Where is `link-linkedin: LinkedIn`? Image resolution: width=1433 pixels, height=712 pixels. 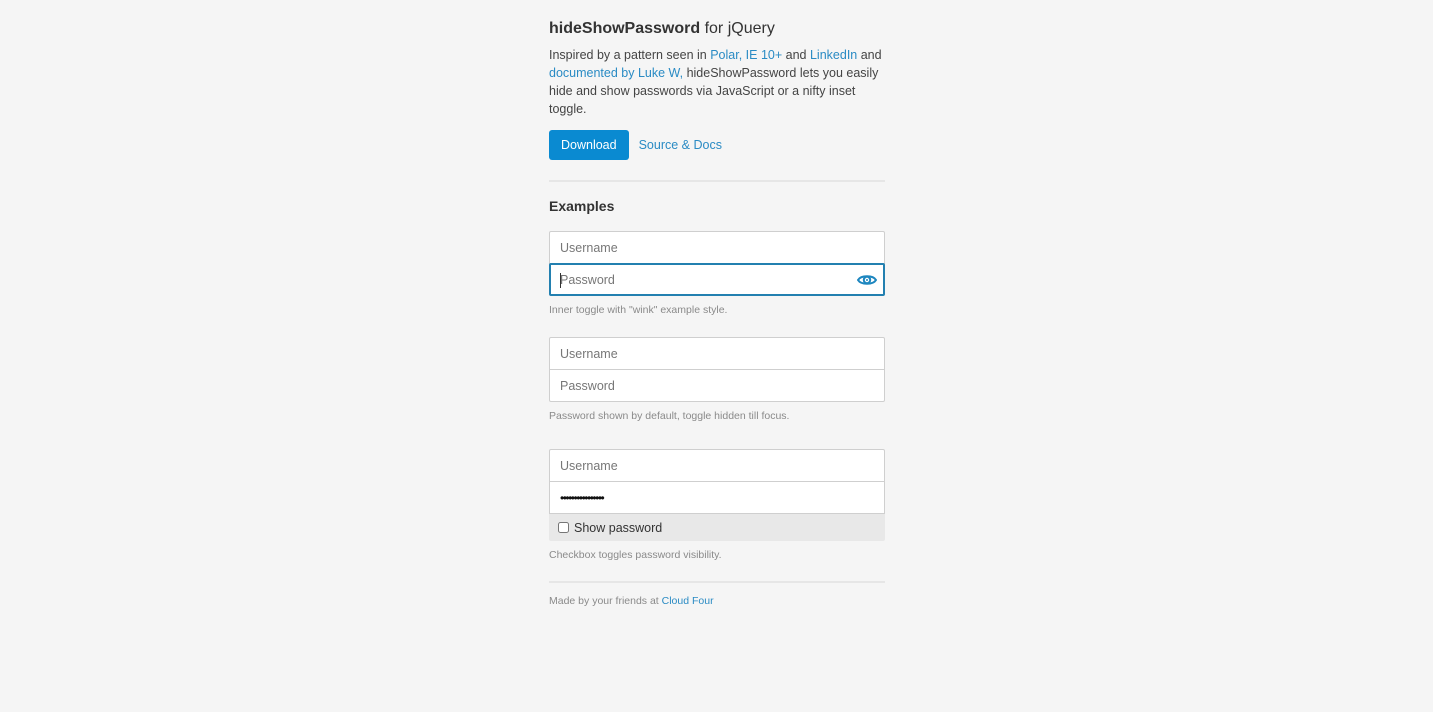 link-linkedin: LinkedIn is located at coordinates (833, 55).